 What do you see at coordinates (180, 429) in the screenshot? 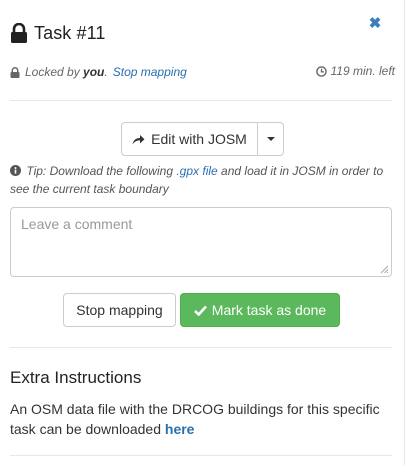
I see `download-here-link: here` at bounding box center [180, 429].